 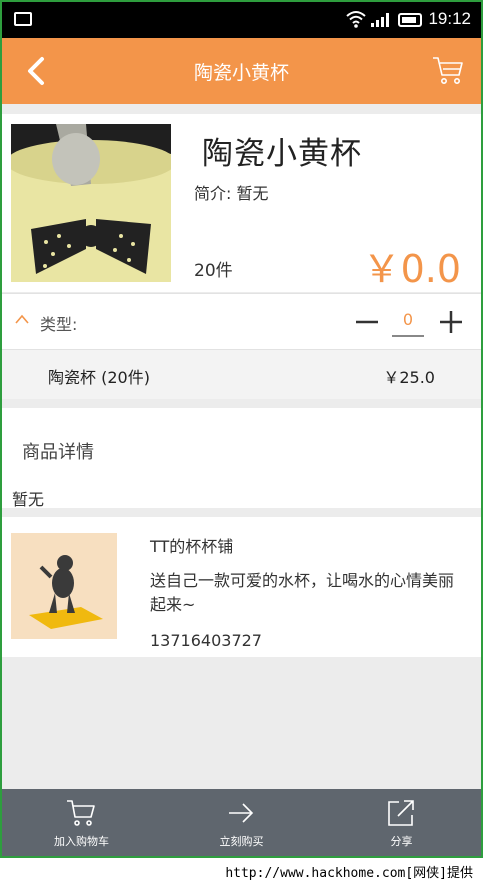 What do you see at coordinates (206, 640) in the screenshot?
I see `shop-phone: 13716403727` at bounding box center [206, 640].